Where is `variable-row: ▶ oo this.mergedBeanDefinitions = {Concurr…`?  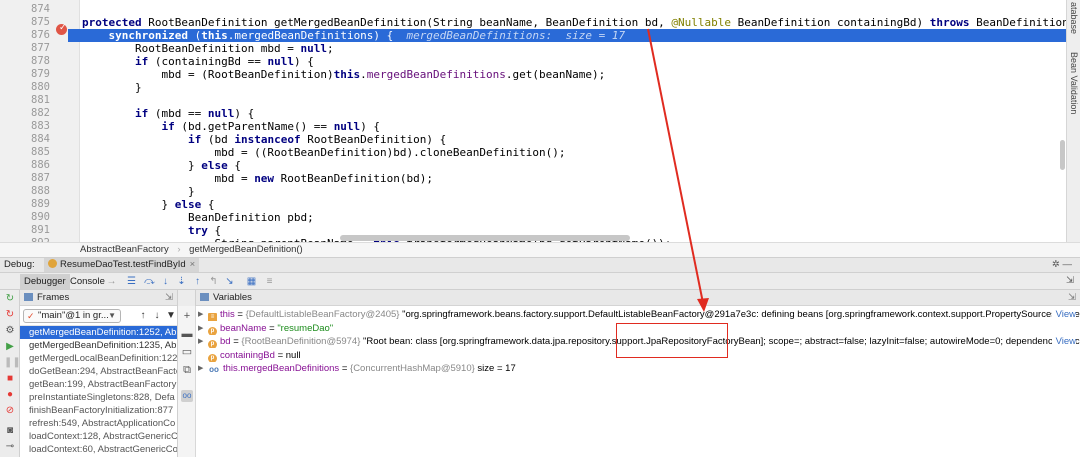 variable-row: ▶ oo this.mergedBeanDefinitions = {Concurr… is located at coordinates (638, 368).